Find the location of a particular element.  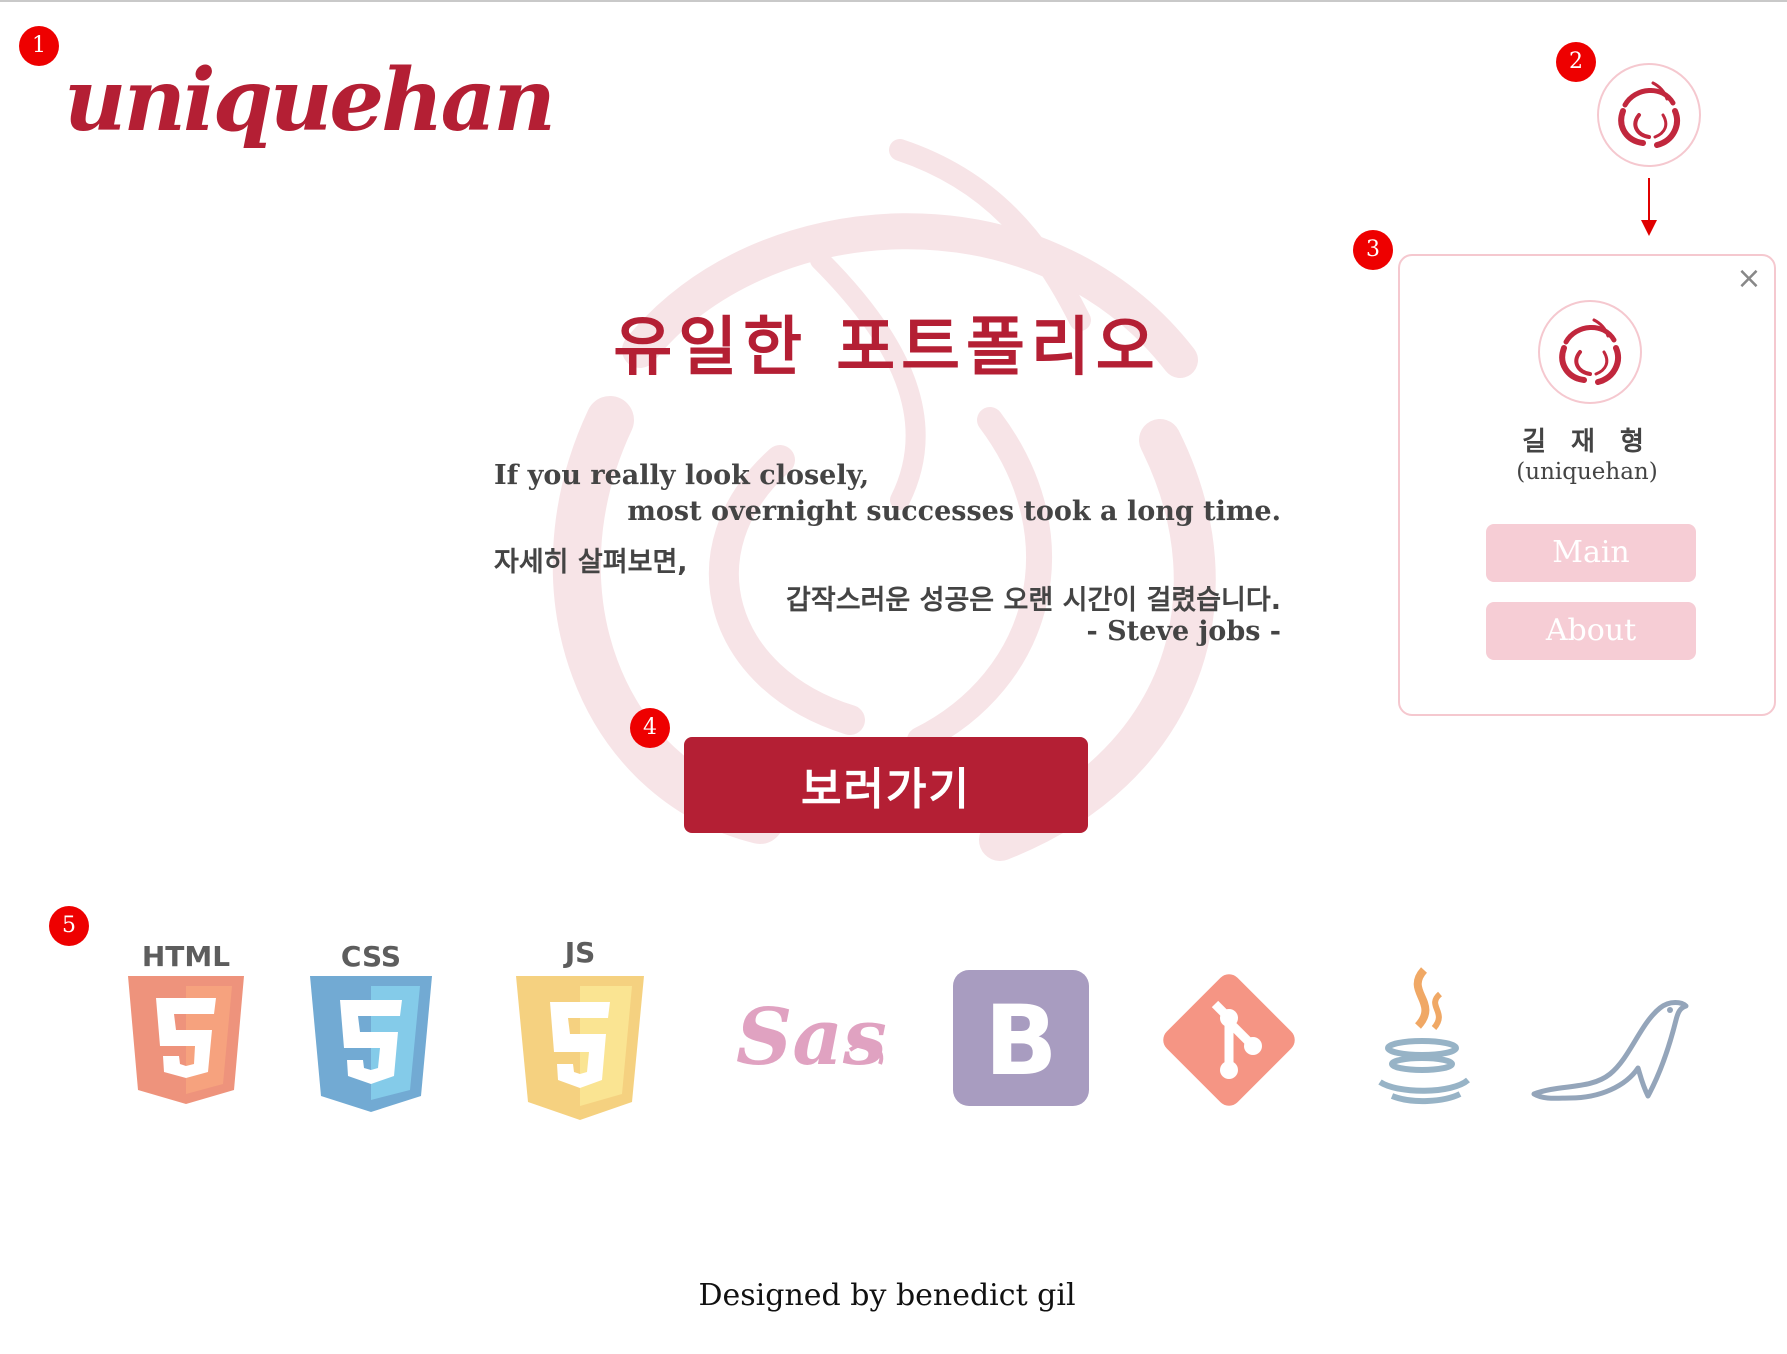

mariadb-seal-icon is located at coordinates (1610, 1050).